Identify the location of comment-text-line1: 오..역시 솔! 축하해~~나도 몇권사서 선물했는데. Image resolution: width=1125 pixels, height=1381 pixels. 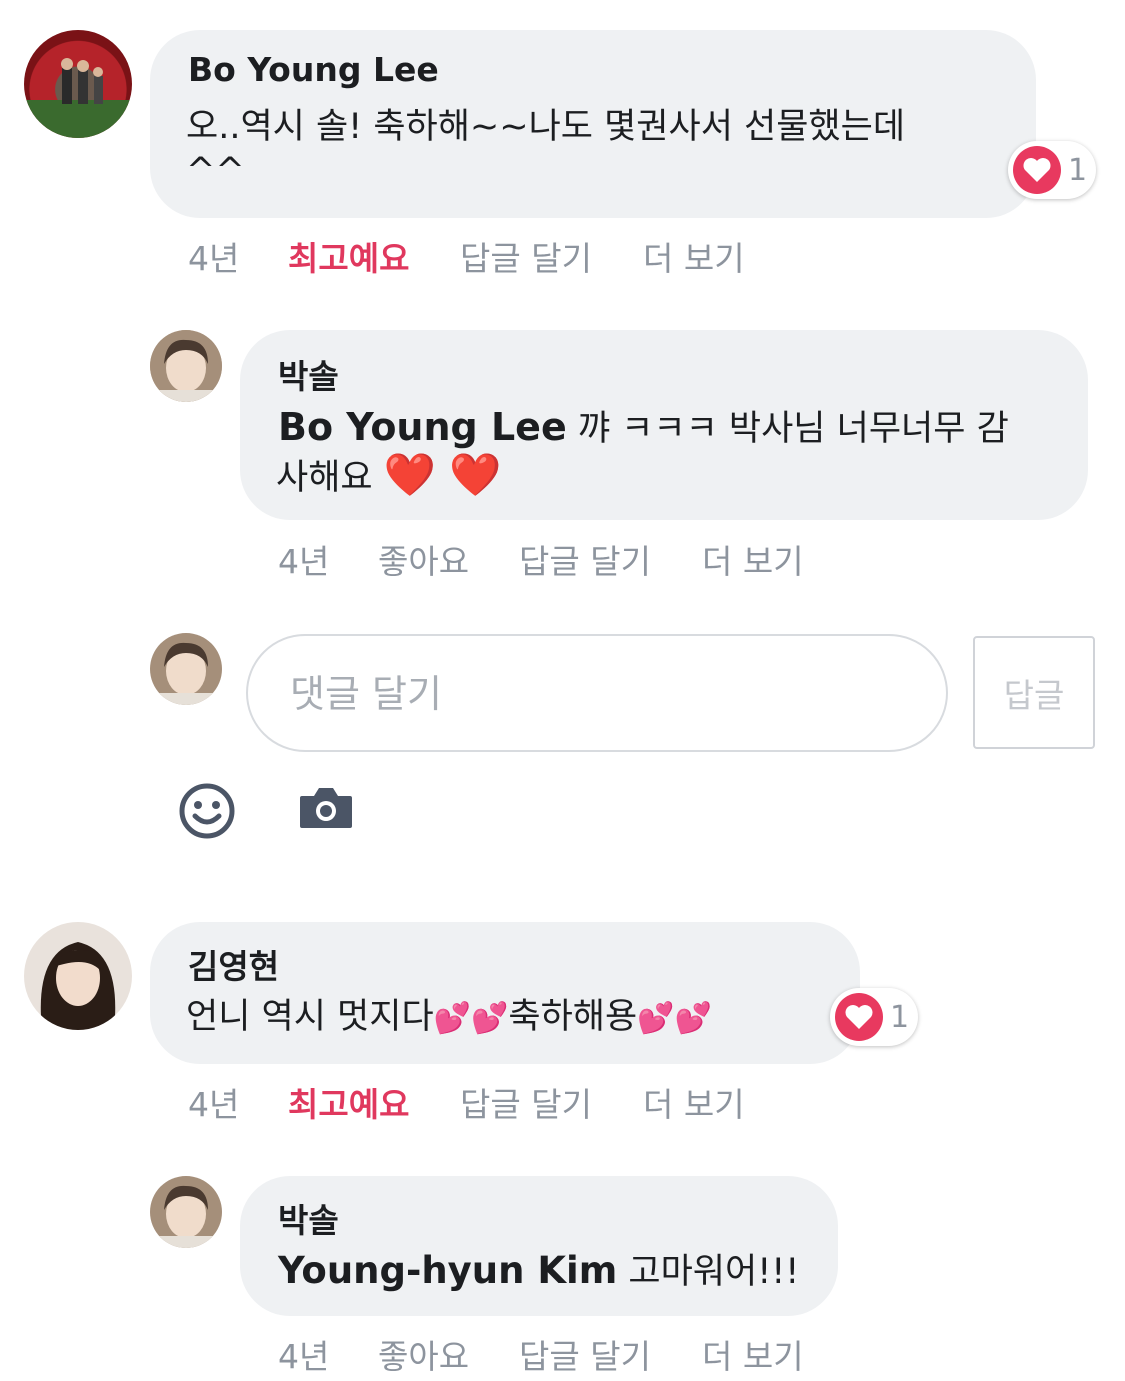
(546, 127).